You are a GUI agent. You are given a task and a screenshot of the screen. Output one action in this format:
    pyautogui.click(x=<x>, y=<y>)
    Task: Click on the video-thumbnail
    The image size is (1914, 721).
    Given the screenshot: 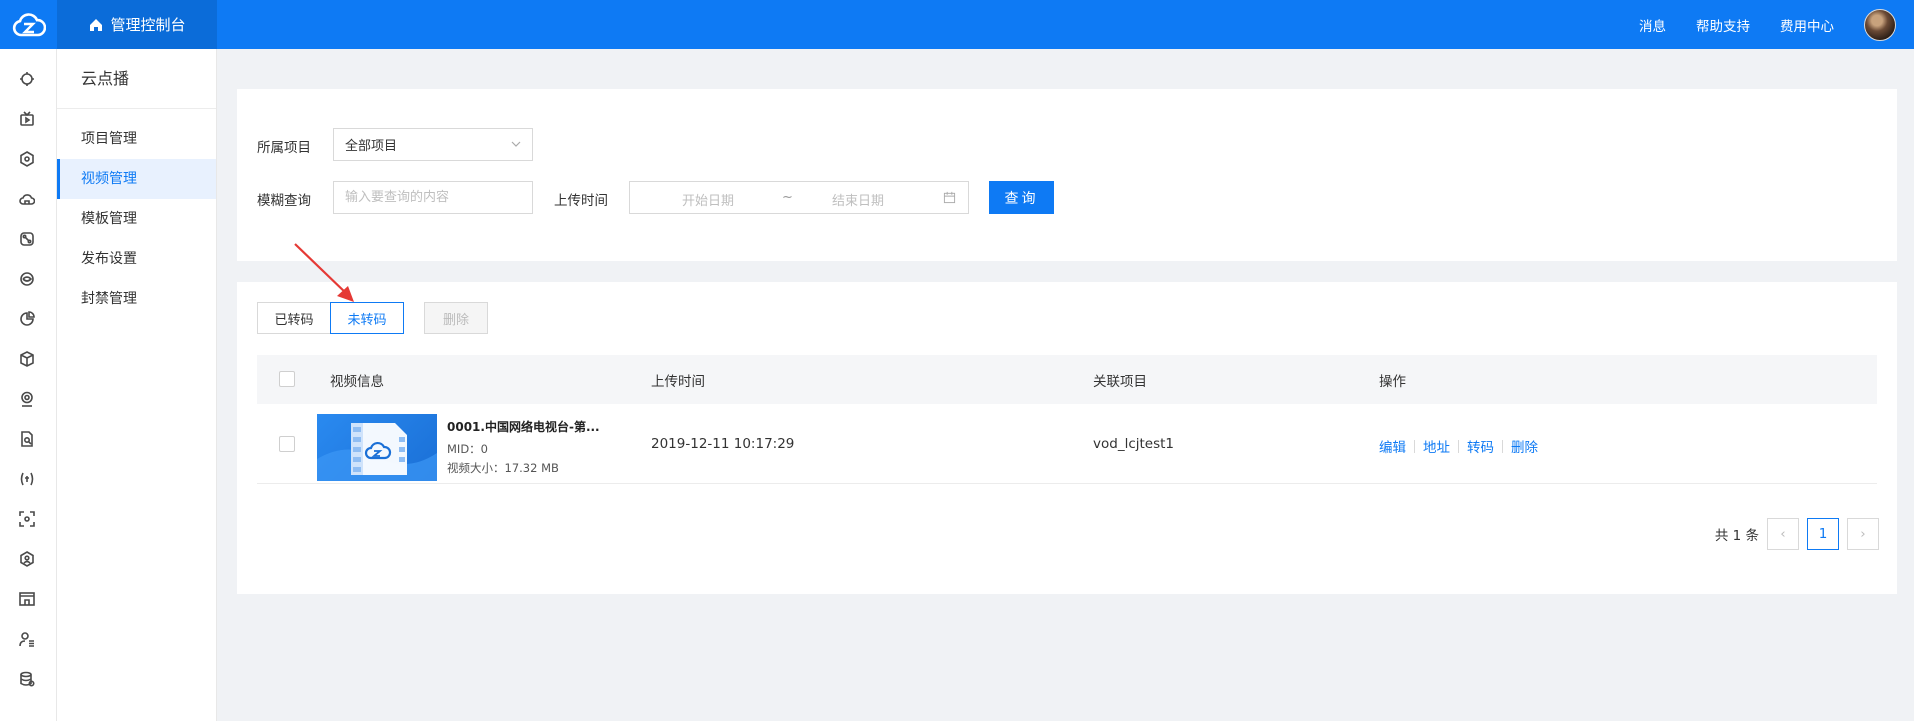 What is the action you would take?
    pyautogui.click(x=377, y=447)
    